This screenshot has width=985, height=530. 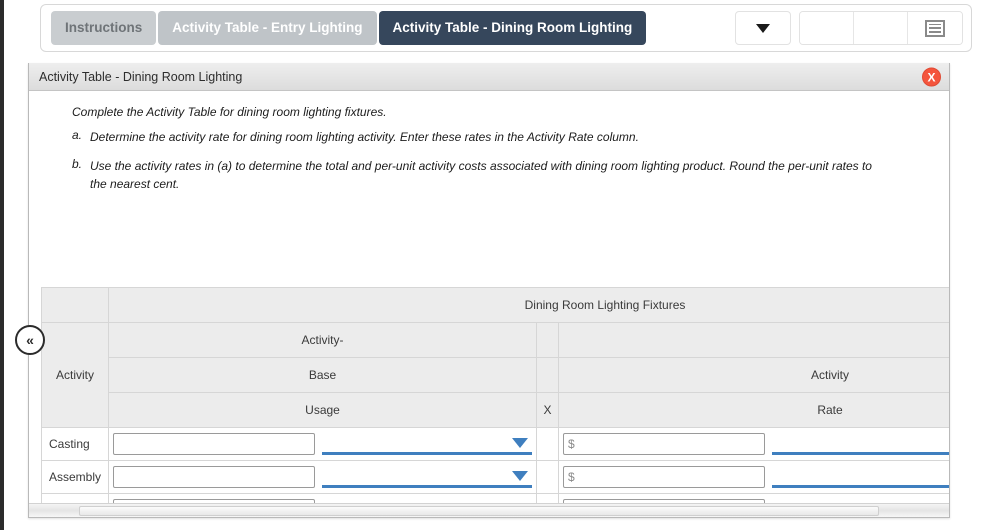 I want to click on list-icon, so click(x=935, y=28).